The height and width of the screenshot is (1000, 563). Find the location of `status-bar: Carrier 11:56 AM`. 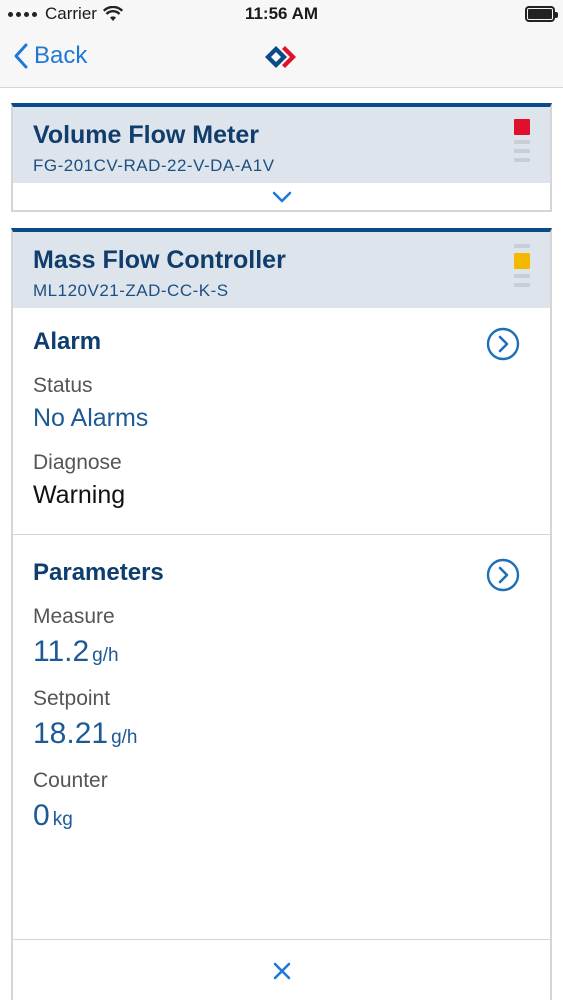

status-bar: Carrier 11:56 AM is located at coordinates (281, 15).